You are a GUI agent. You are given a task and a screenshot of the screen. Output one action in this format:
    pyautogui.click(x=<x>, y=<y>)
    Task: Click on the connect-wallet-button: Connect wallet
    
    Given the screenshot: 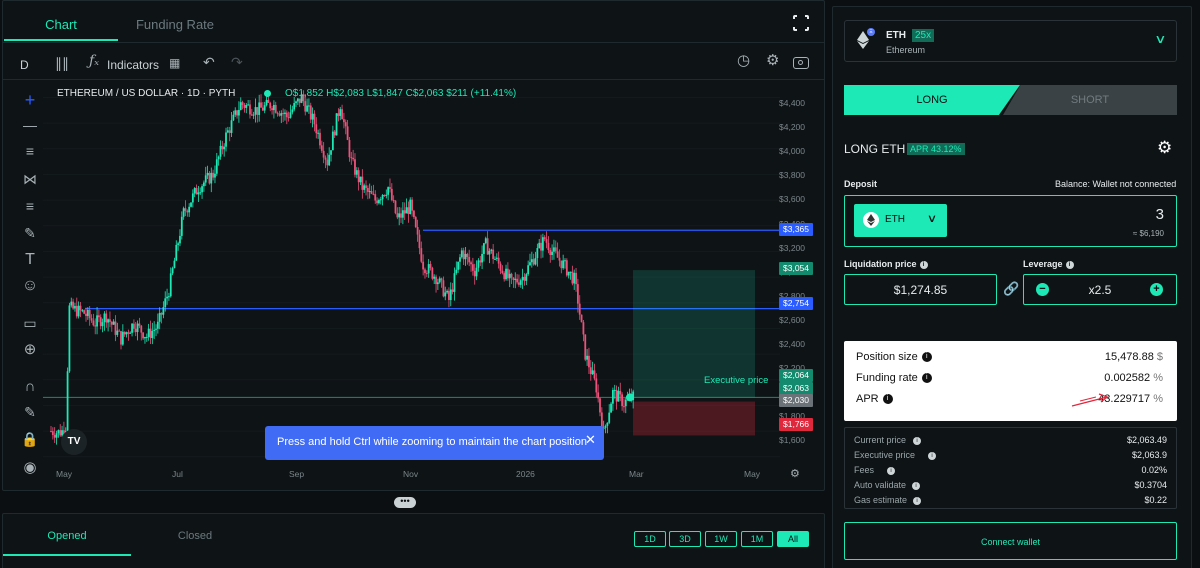 What is the action you would take?
    pyautogui.click(x=1010, y=541)
    